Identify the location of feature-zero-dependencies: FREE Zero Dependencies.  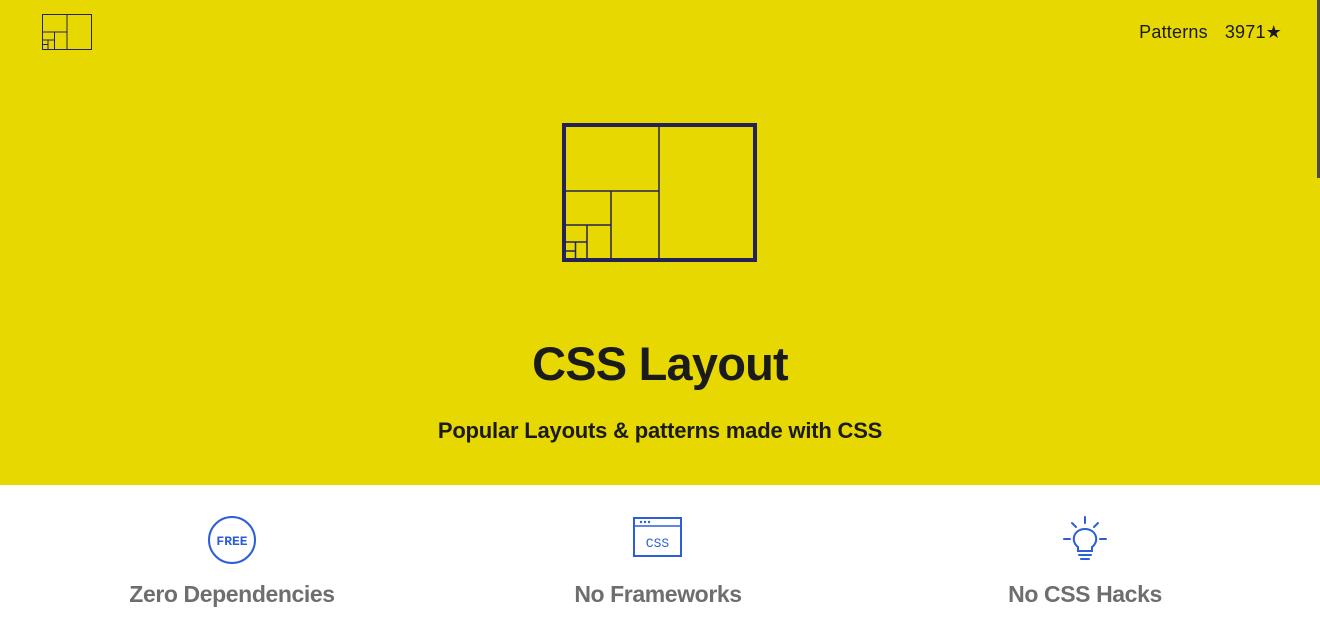
(232, 561).